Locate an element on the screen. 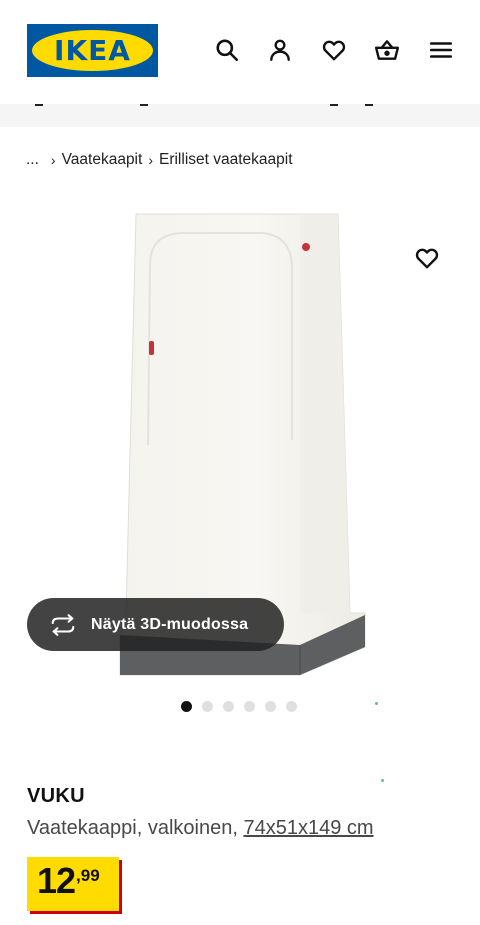  price-integer: 12 is located at coordinates (56, 880).